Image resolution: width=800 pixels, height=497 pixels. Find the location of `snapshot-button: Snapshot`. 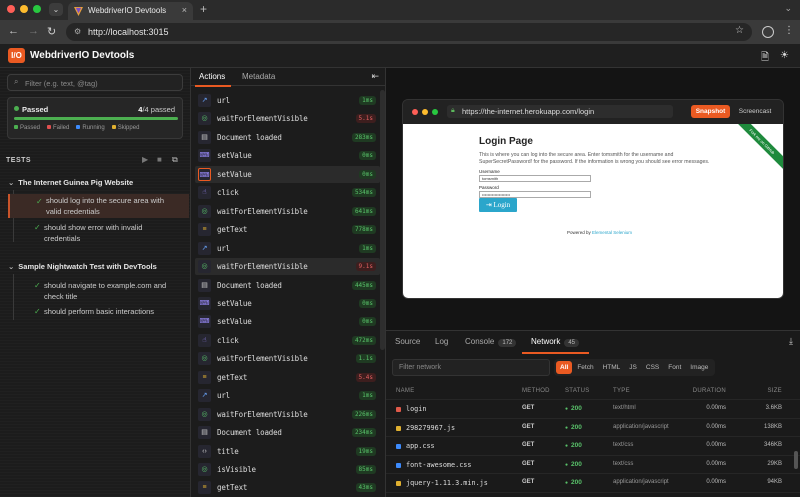

snapshot-button: Snapshot is located at coordinates (710, 111).